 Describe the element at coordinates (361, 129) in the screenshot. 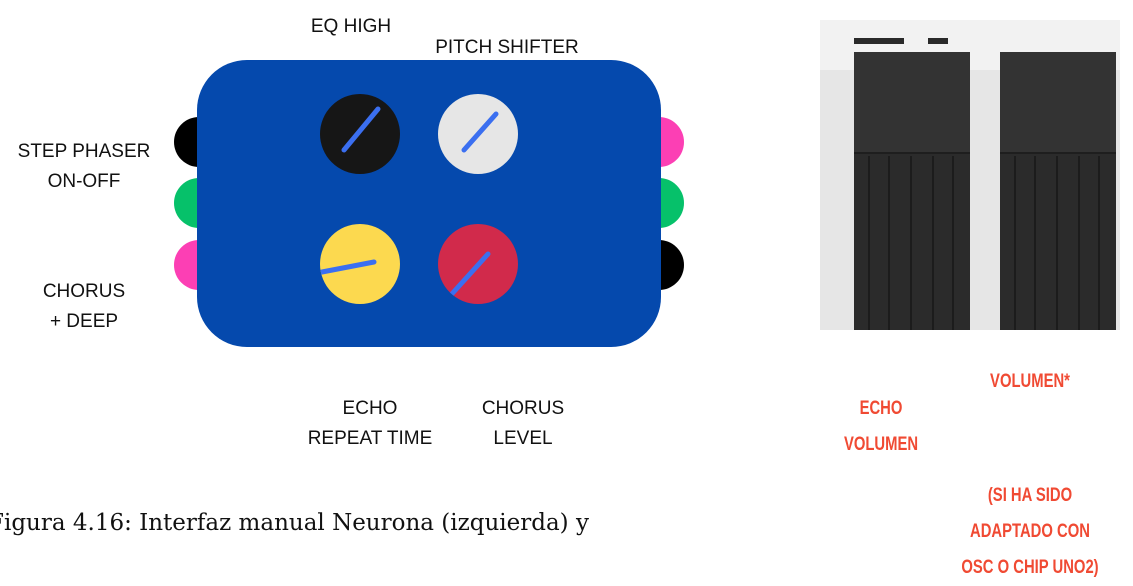

I see `eq-high-knob-pointer` at that location.